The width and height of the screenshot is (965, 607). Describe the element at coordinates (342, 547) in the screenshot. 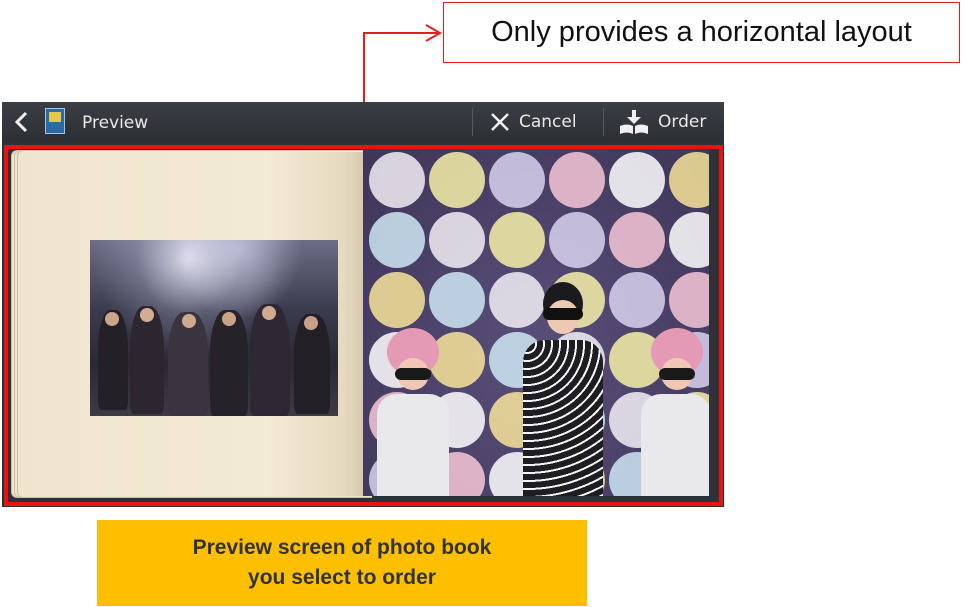

I see `caption-line-1: Preview screen of photo book` at that location.